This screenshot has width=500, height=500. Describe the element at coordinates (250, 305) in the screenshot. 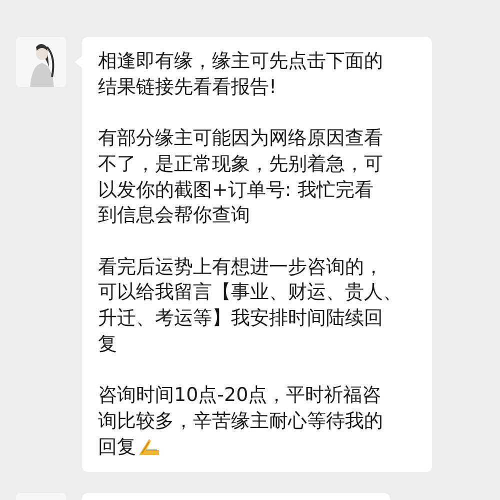

I see `message-text: 看完后运势上有想进一步咨询的， 可以给我留言【事业、财运、贵人、 升迁、考运等】我安排时间陆续回 复` at that location.